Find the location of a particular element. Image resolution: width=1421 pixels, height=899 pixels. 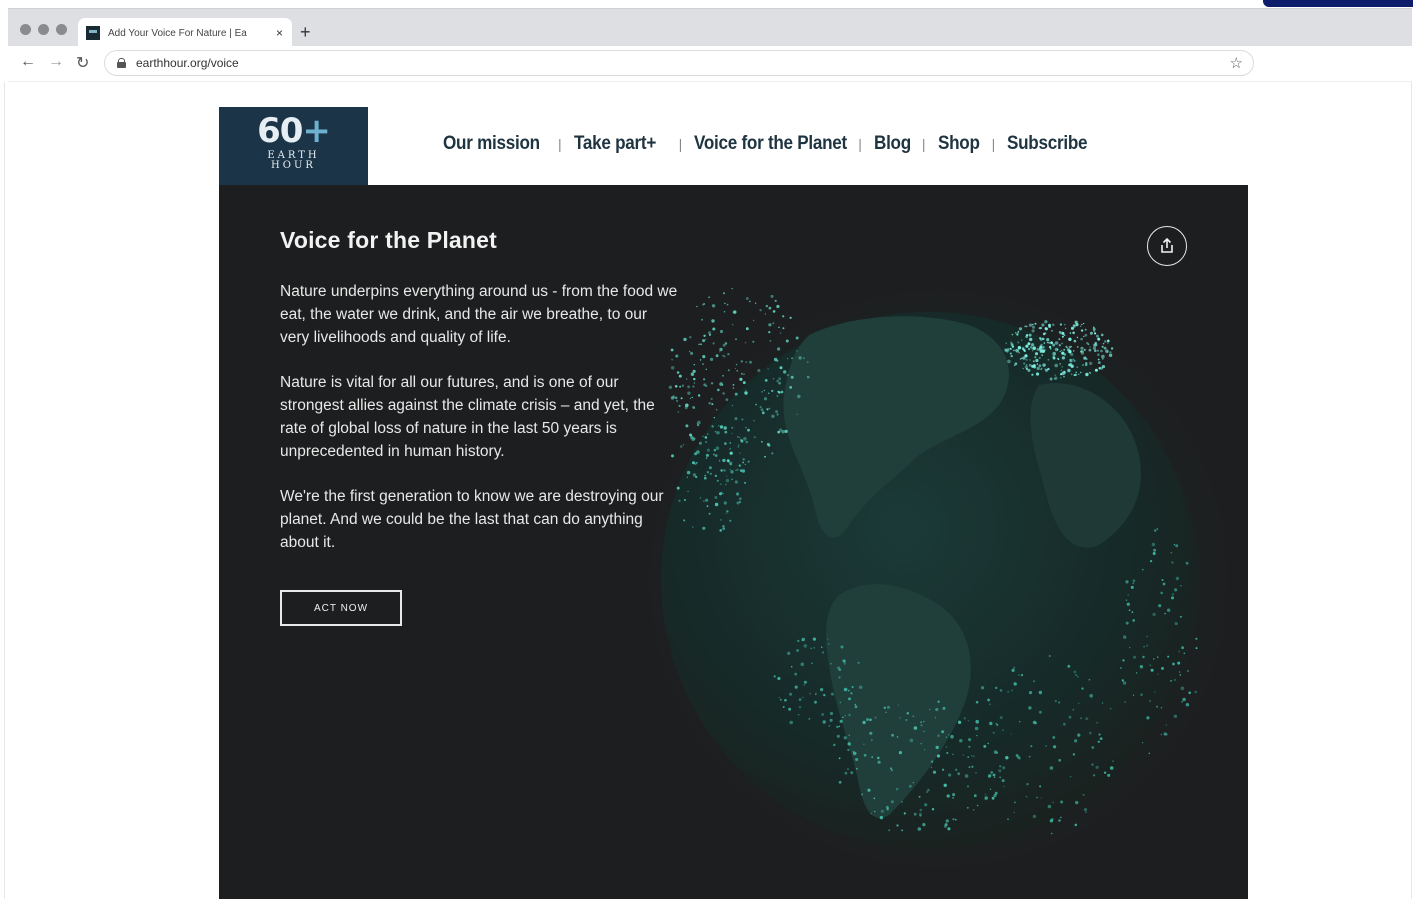

act-now-button: ACT NOW is located at coordinates (341, 608).